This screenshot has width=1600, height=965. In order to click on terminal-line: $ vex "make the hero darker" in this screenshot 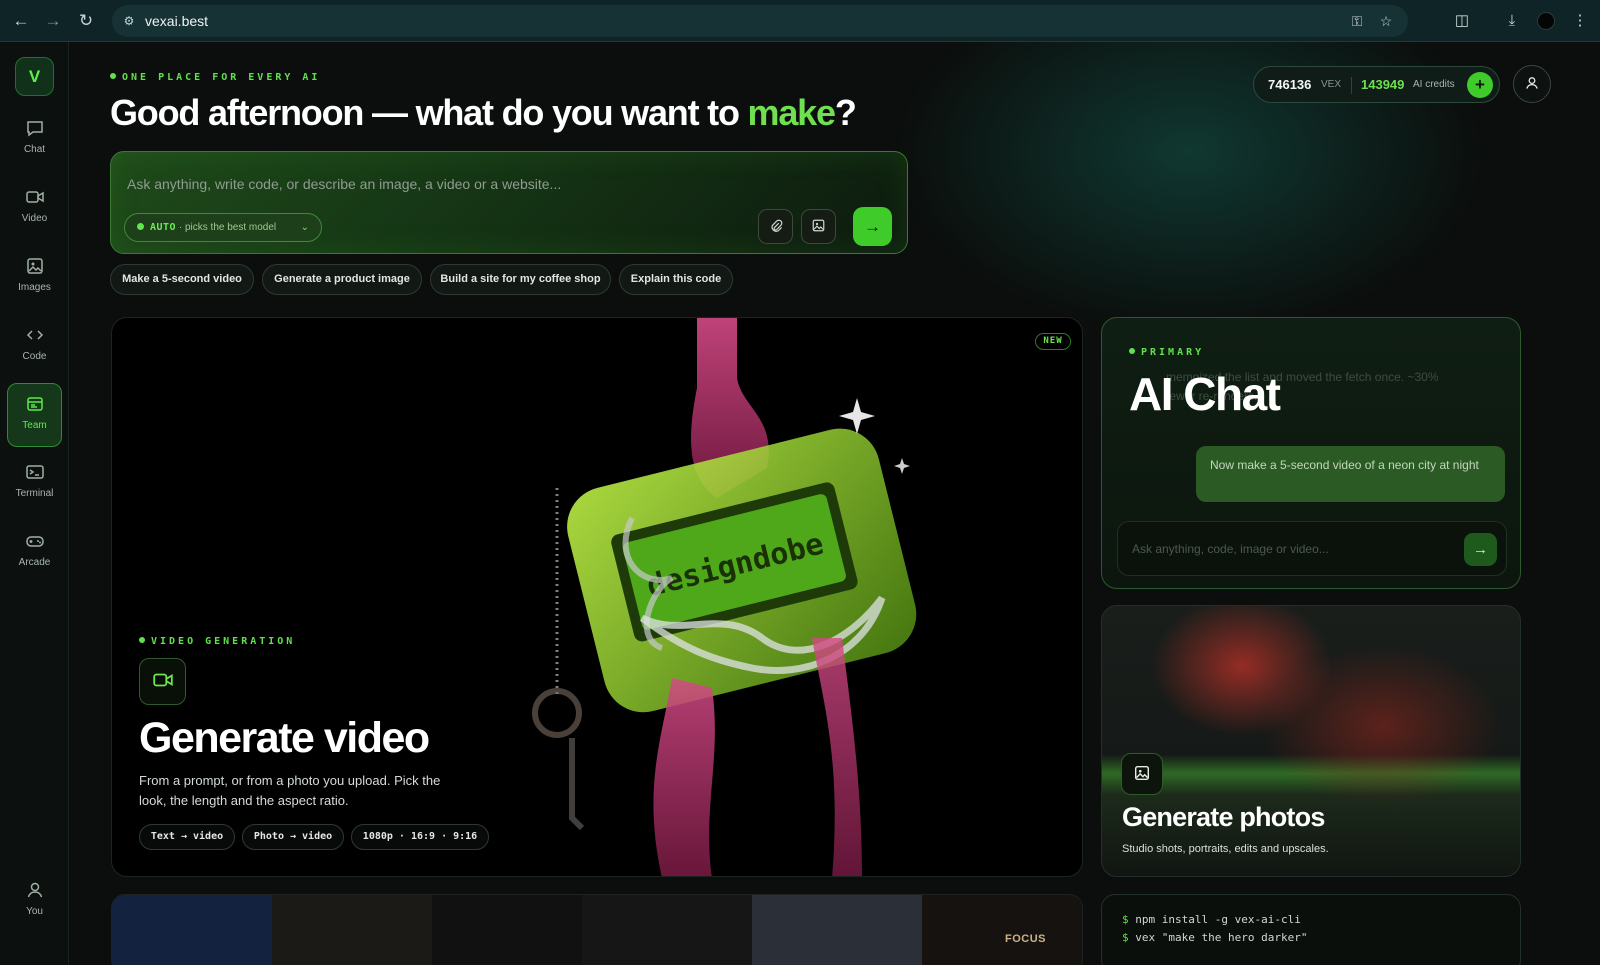, I will do `click(1215, 937)`.